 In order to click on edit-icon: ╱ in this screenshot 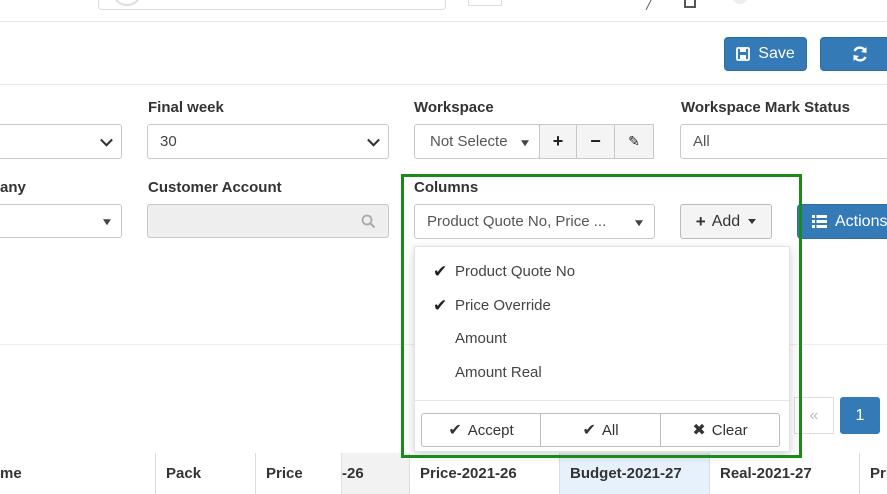, I will do `click(649, 5)`.